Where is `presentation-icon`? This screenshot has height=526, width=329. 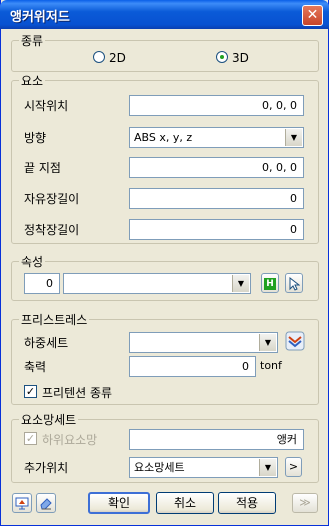 presentation-icon is located at coordinates (22, 503).